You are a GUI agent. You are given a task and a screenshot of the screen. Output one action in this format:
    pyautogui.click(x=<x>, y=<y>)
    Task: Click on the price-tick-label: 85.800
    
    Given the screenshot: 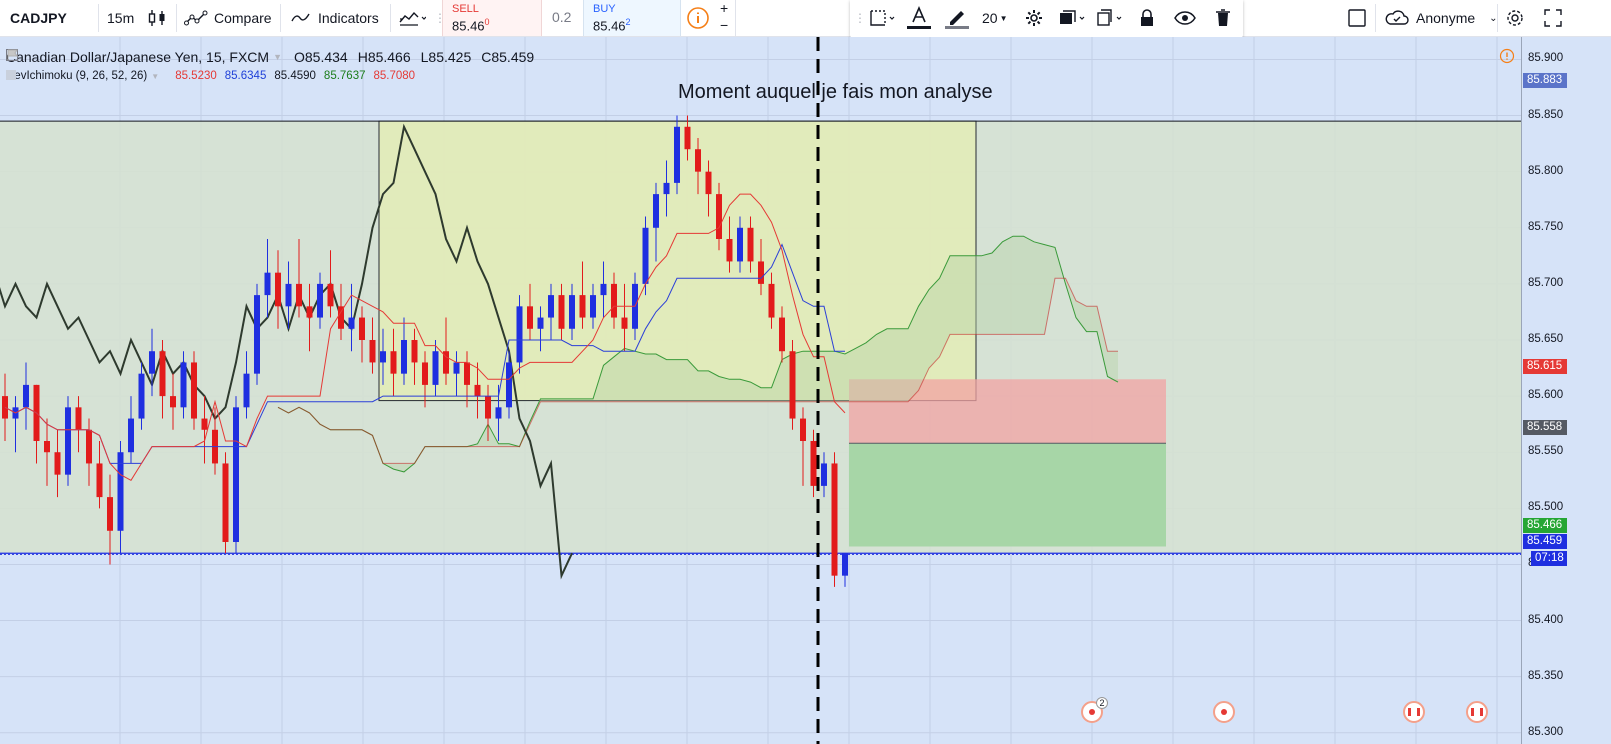 What is the action you would take?
    pyautogui.click(x=1546, y=170)
    